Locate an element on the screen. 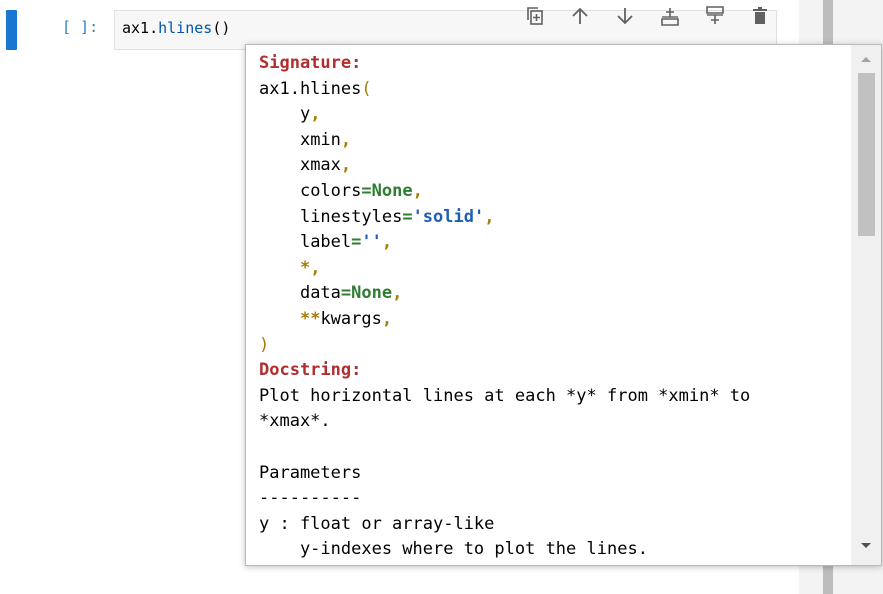  insert-above-button is located at coordinates (669, 16).